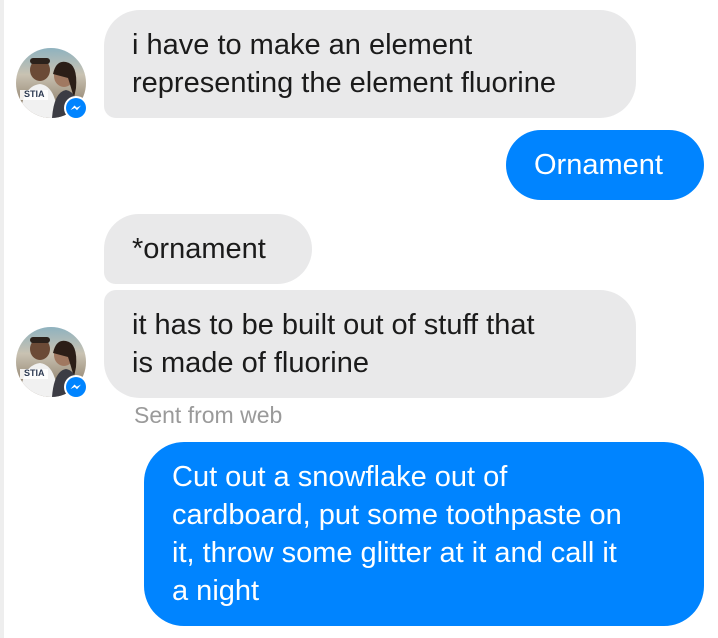 The height and width of the screenshot is (638, 718). I want to click on sent-from-label: Sent from web, so click(208, 415).